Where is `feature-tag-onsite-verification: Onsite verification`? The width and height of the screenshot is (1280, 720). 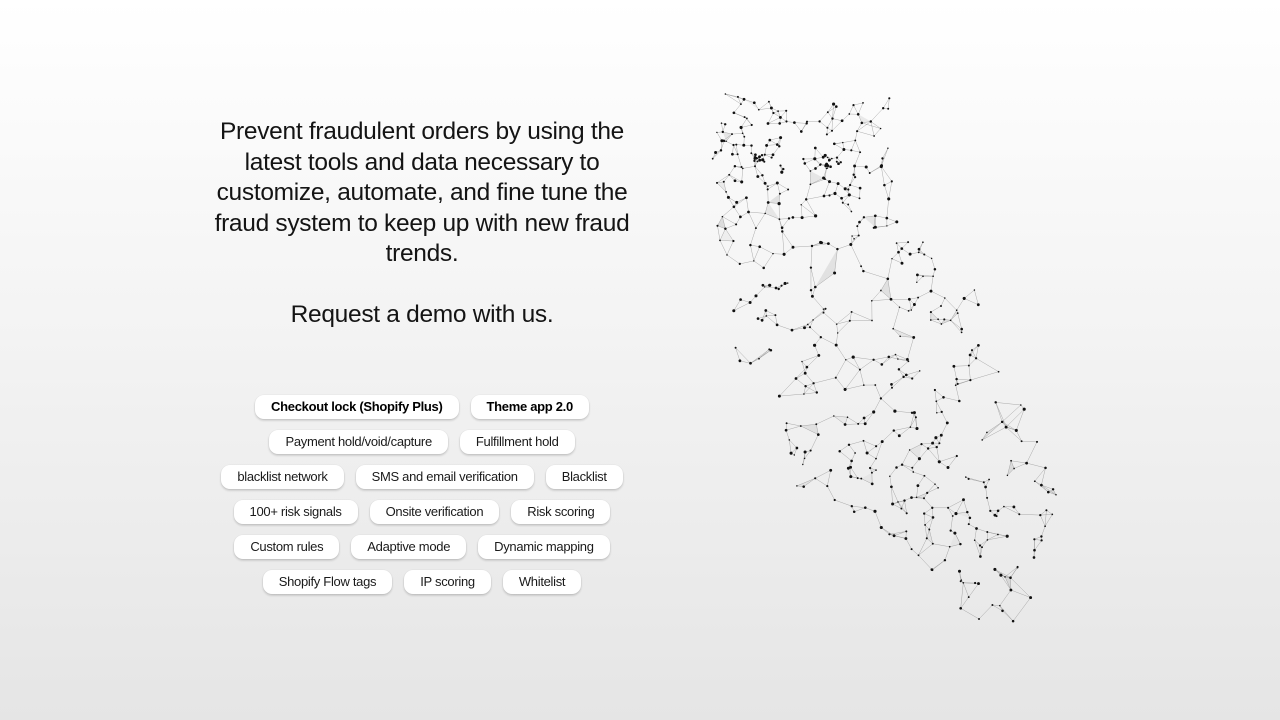 feature-tag-onsite-verification: Onsite verification is located at coordinates (434, 512).